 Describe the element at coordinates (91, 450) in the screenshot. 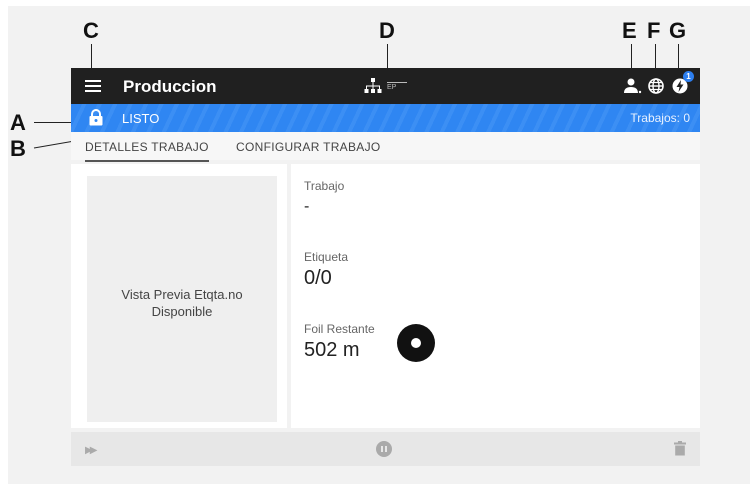

I see `fast-forward-icon: ▶▶` at that location.